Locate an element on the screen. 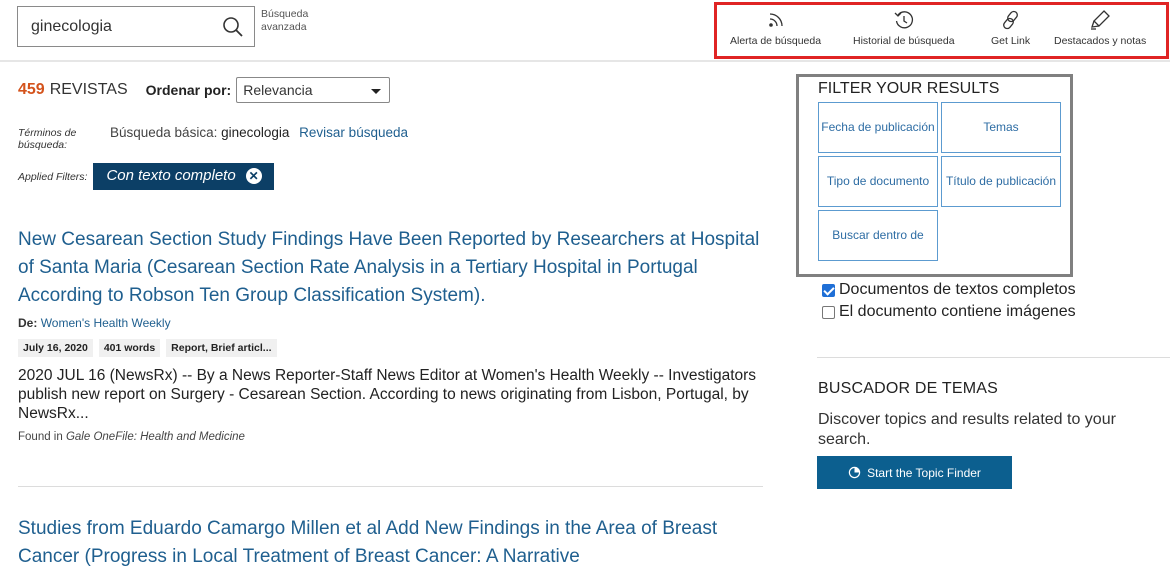 Image resolution: width=1170 pixels, height=567 pixels. link-icon is located at coordinates (1010, 20).